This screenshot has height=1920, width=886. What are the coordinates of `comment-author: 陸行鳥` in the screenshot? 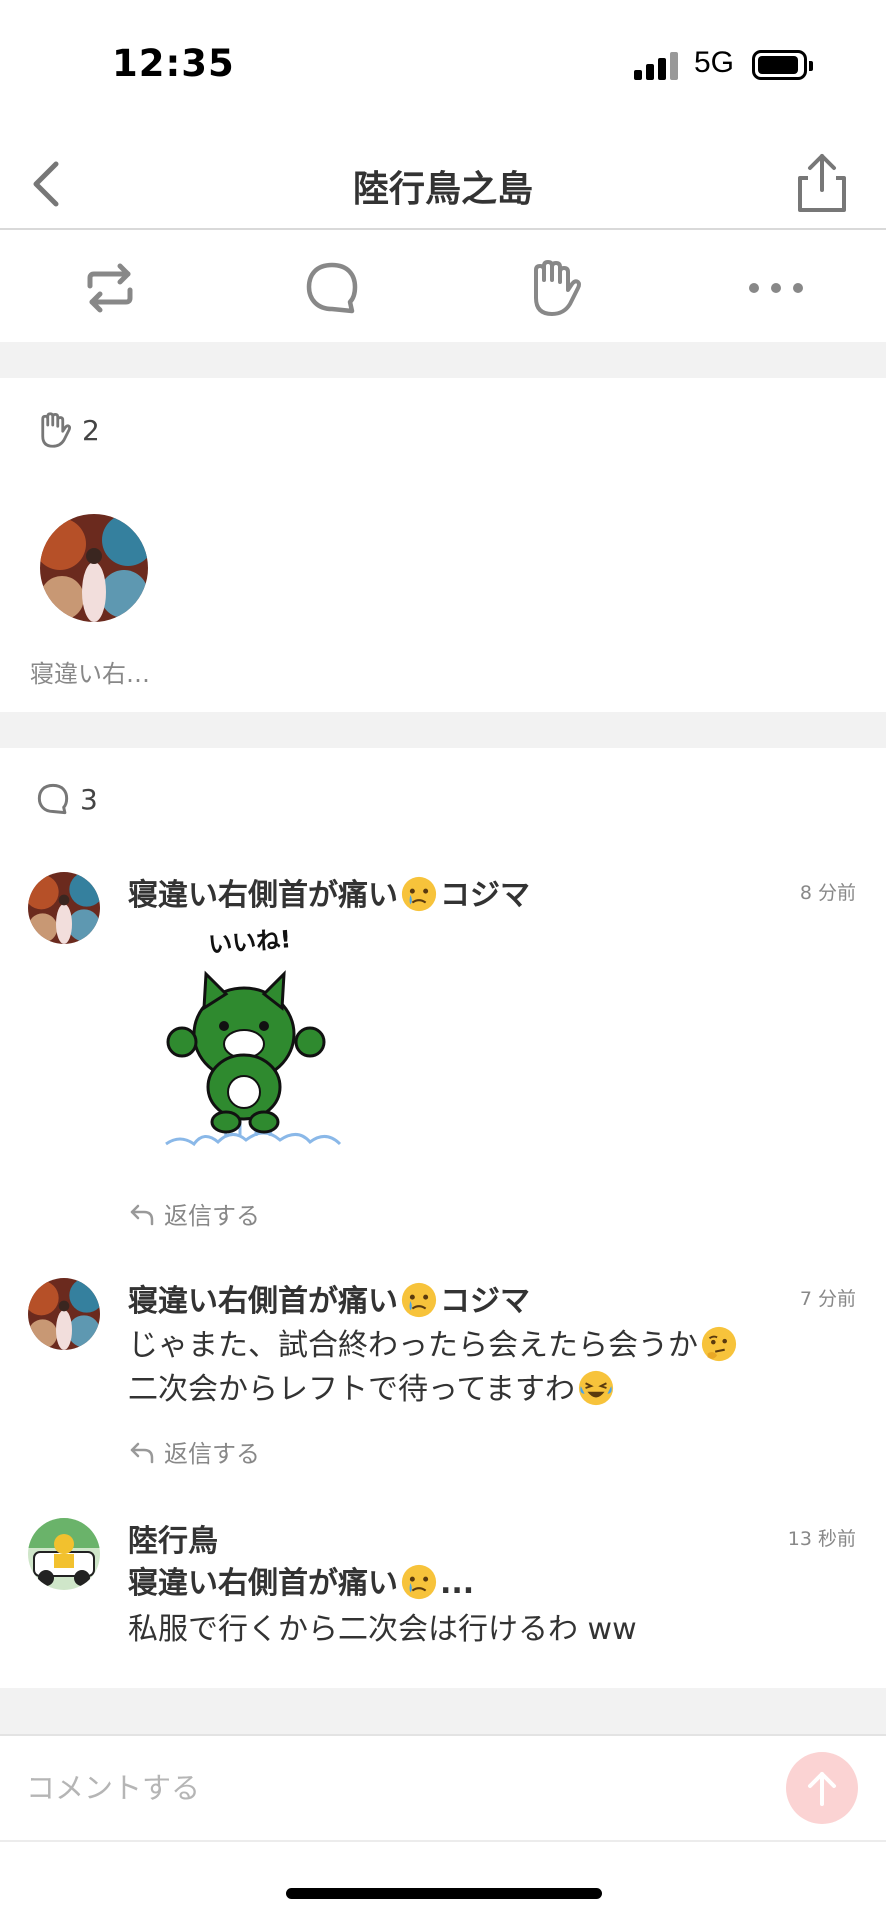 It's located at (173, 1538).